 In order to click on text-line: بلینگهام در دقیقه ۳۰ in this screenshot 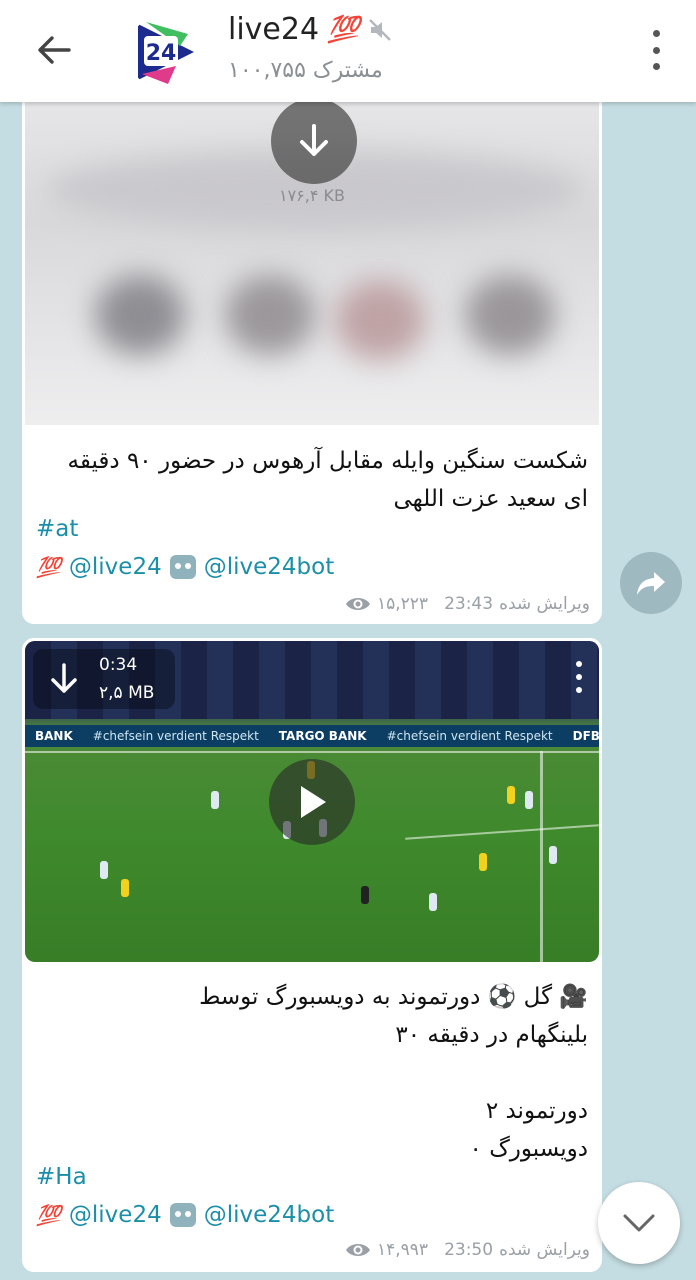, I will do `click(491, 1035)`.